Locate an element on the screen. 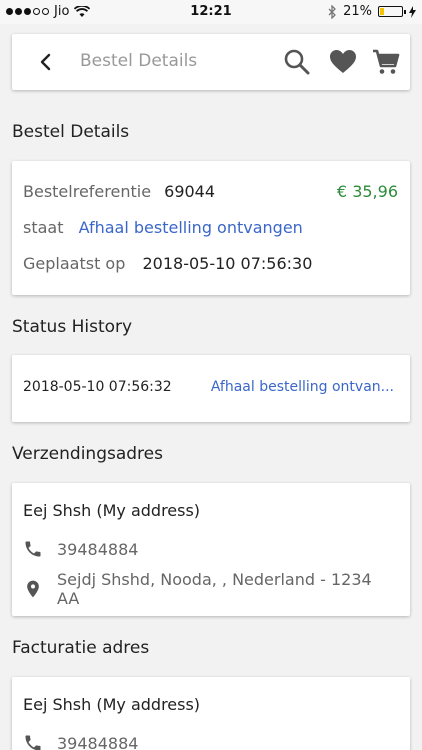 The width and height of the screenshot is (422, 750). order-ref-row: Bestelreferentie 69044 is located at coordinates (119, 191).